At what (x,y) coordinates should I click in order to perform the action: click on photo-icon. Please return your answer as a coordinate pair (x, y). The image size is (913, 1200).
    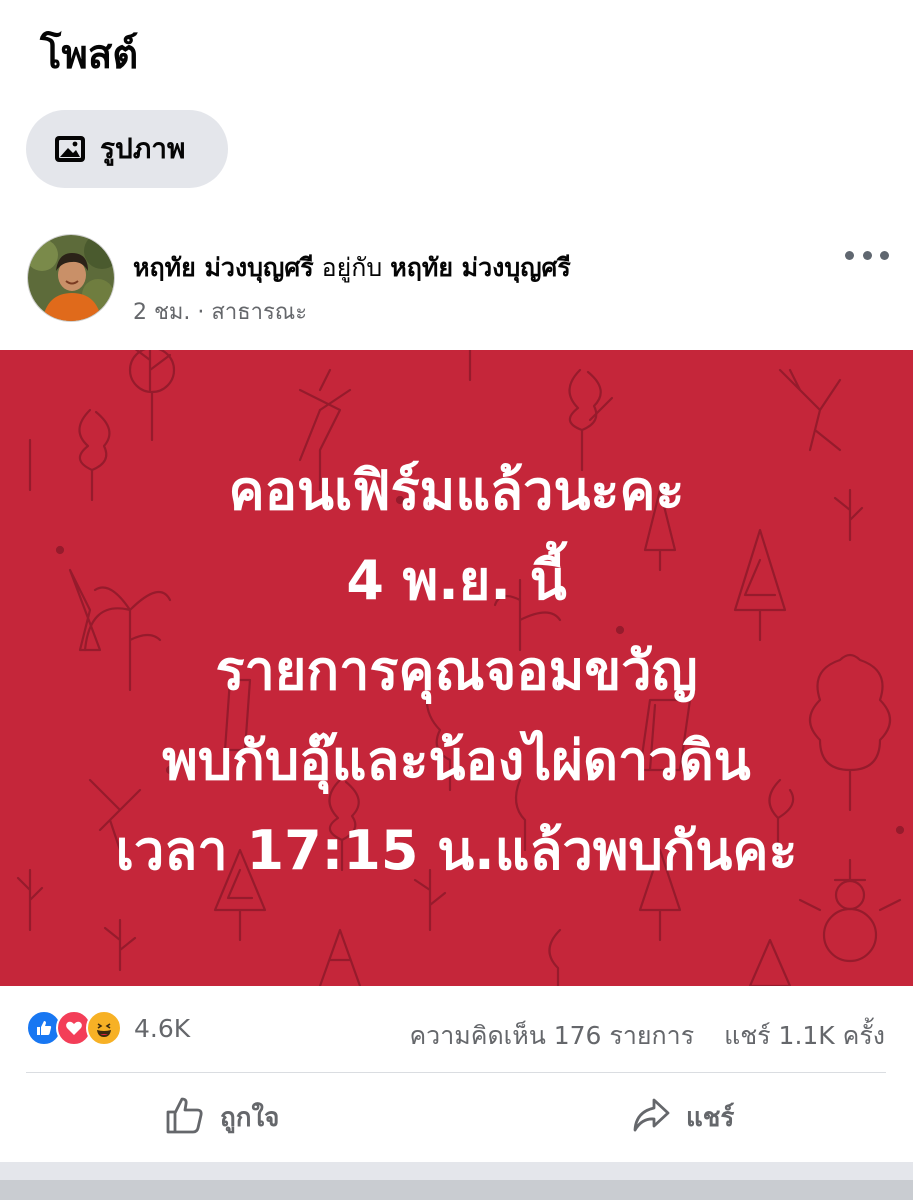
    Looking at the image, I should click on (70, 149).